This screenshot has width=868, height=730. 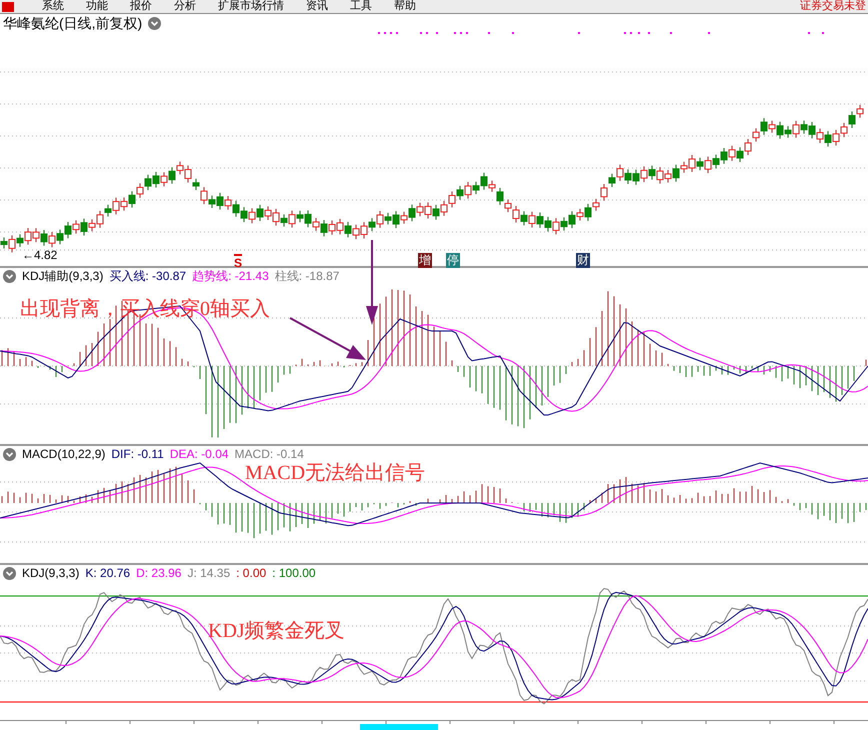 What do you see at coordinates (251, 573) in the screenshot?
I see `indicator-value: : 0.00` at bounding box center [251, 573].